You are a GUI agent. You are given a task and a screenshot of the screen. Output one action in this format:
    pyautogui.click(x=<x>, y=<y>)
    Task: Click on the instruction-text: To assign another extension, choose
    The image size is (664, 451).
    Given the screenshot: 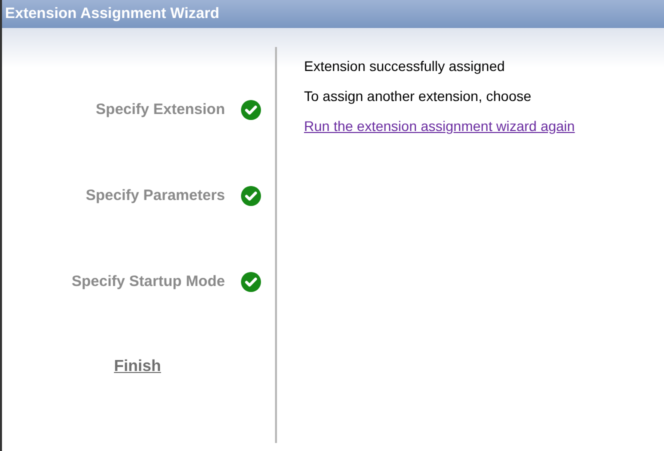 What is the action you would take?
    pyautogui.click(x=418, y=96)
    